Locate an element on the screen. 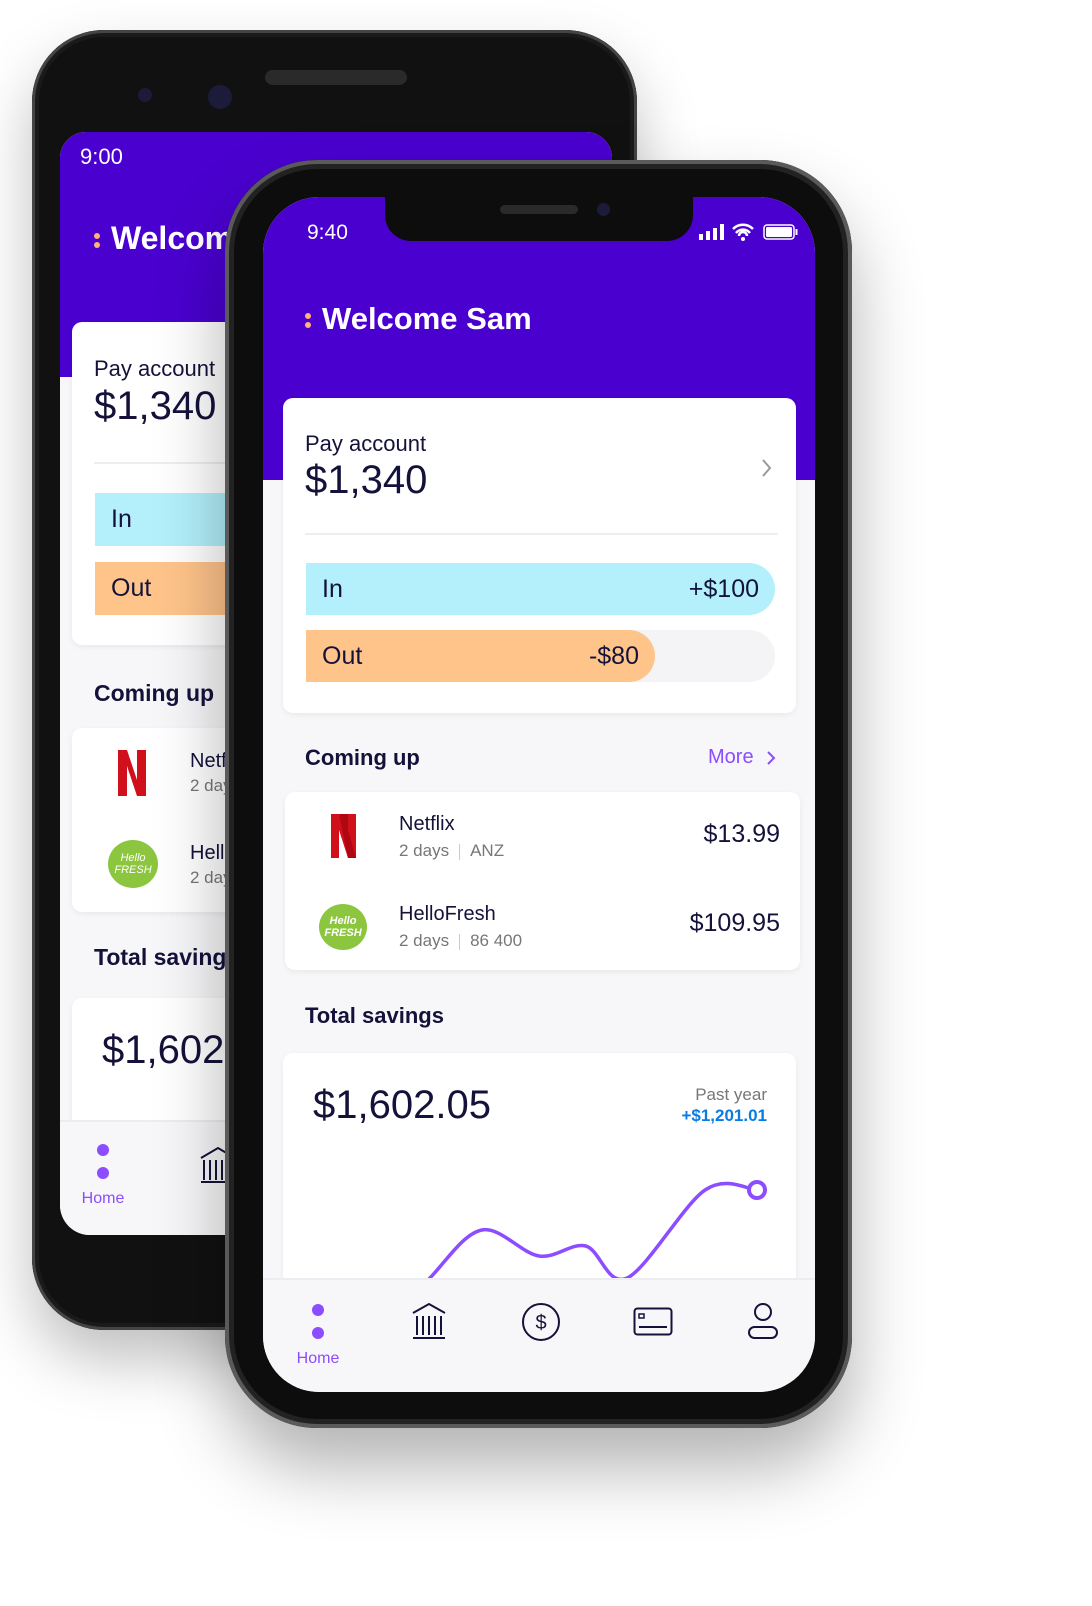  item-amount: $109.95 is located at coordinates (734, 923).